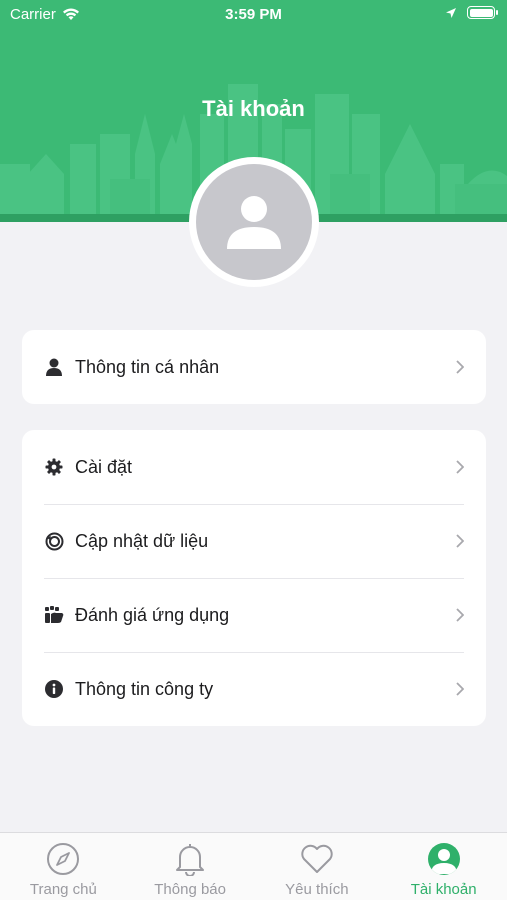 Image resolution: width=507 pixels, height=900 pixels. Describe the element at coordinates (482, 12) in the screenshot. I see `battery-icon` at that location.